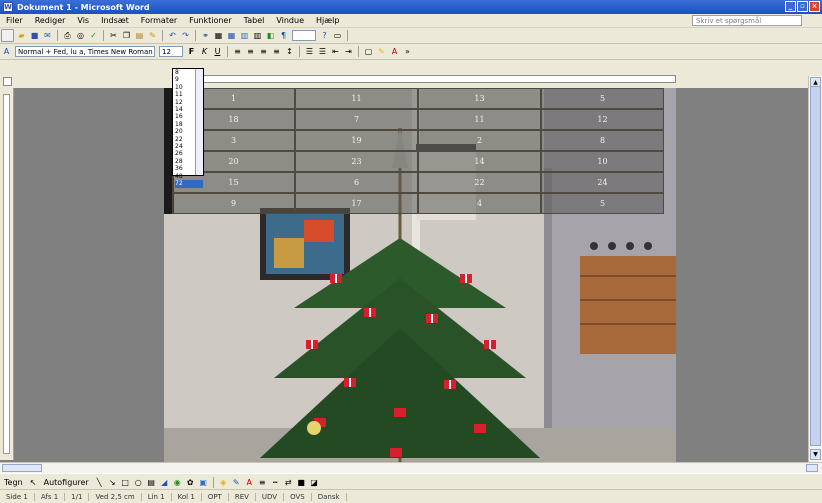 The width and height of the screenshot is (822, 503). What do you see at coordinates (270, 35) in the screenshot?
I see `drawing-icon: ◧` at bounding box center [270, 35].